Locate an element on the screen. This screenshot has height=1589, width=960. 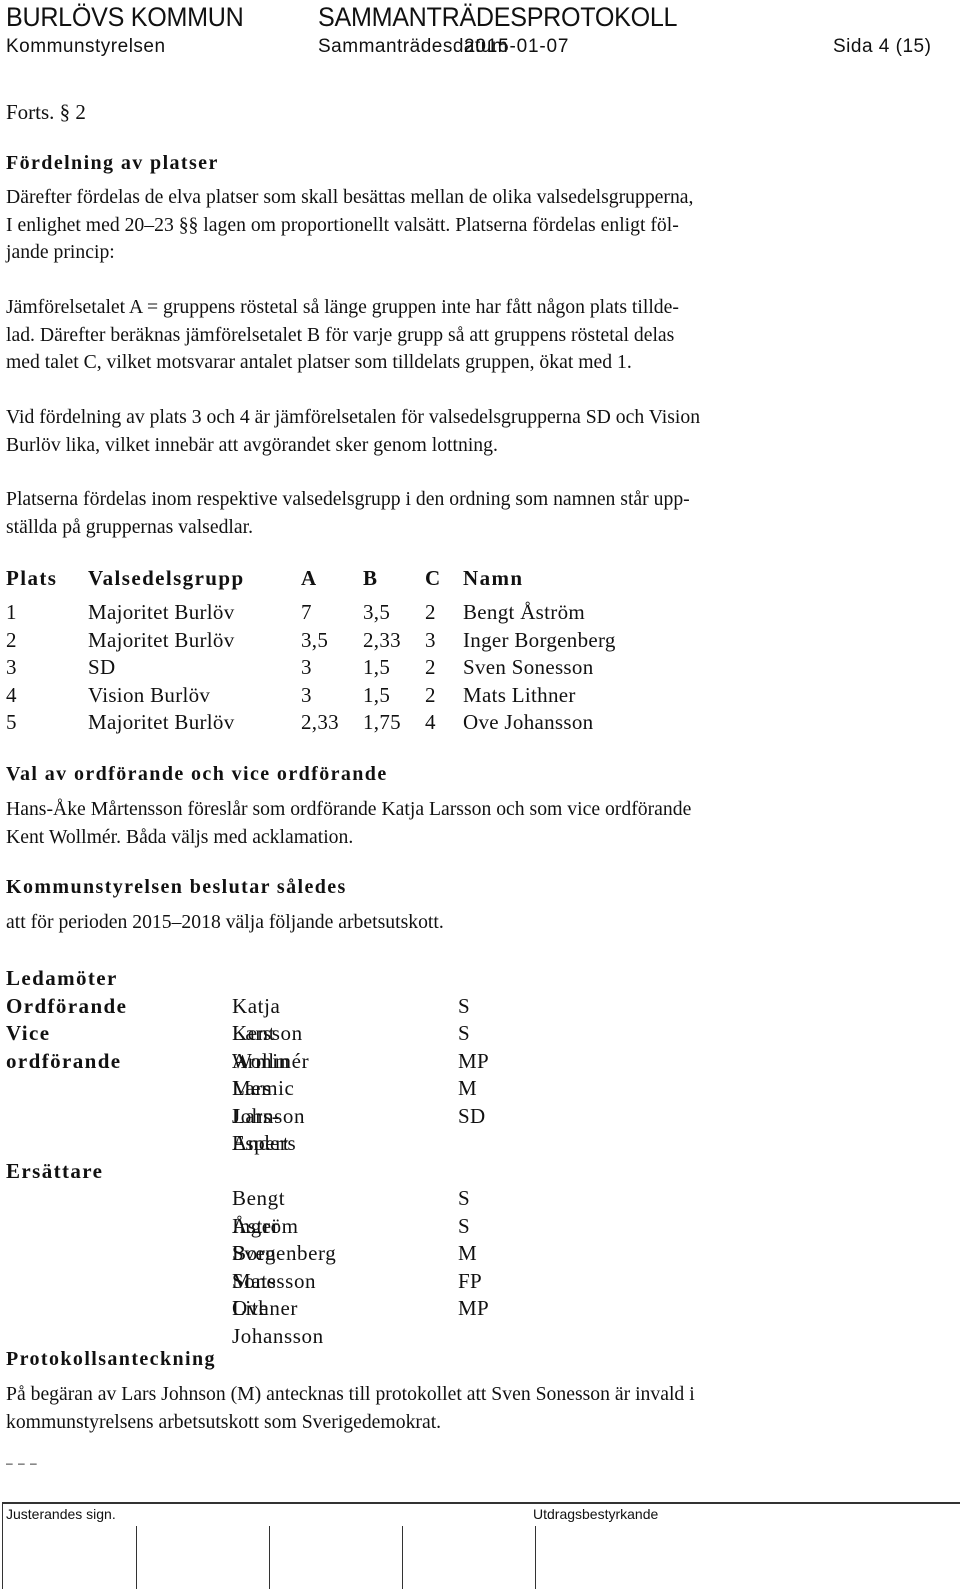
cell-c: 3 is located at coordinates (430, 639).